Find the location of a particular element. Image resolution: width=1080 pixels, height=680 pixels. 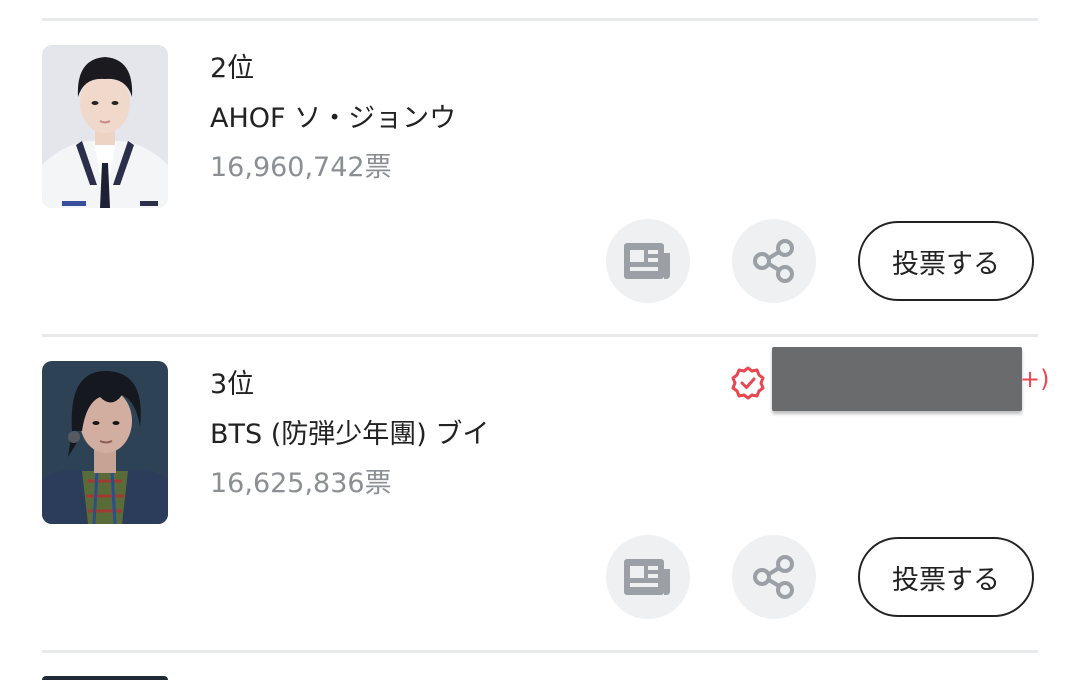

vote-count: 16,625,836票 is located at coordinates (301, 483).